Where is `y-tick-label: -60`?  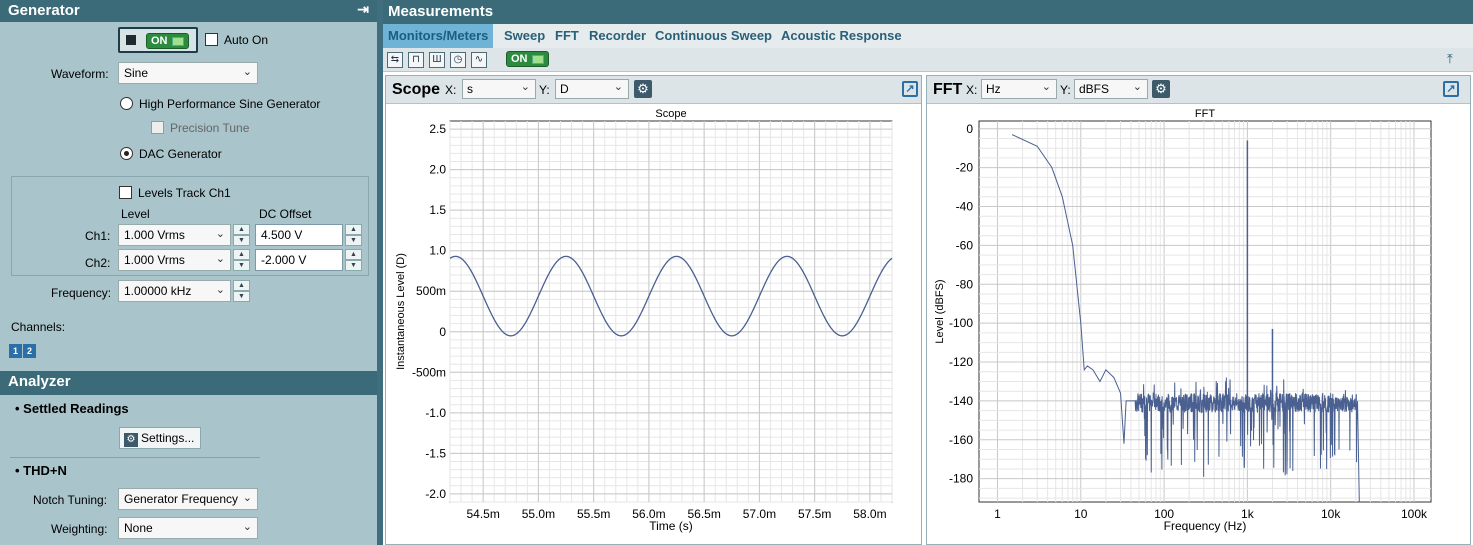
y-tick-label: -60 is located at coordinates (965, 245).